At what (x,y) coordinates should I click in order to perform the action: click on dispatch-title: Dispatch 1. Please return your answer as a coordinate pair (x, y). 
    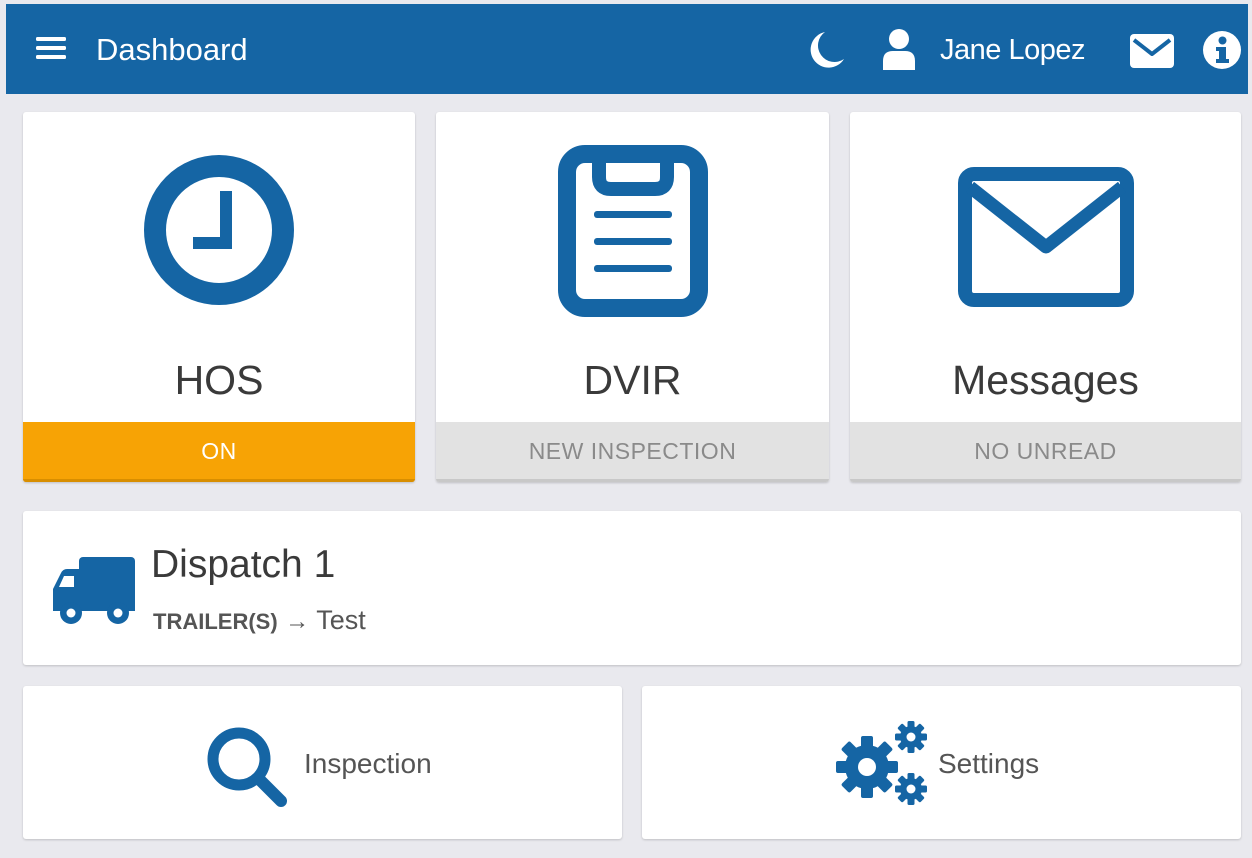
    Looking at the image, I should click on (243, 564).